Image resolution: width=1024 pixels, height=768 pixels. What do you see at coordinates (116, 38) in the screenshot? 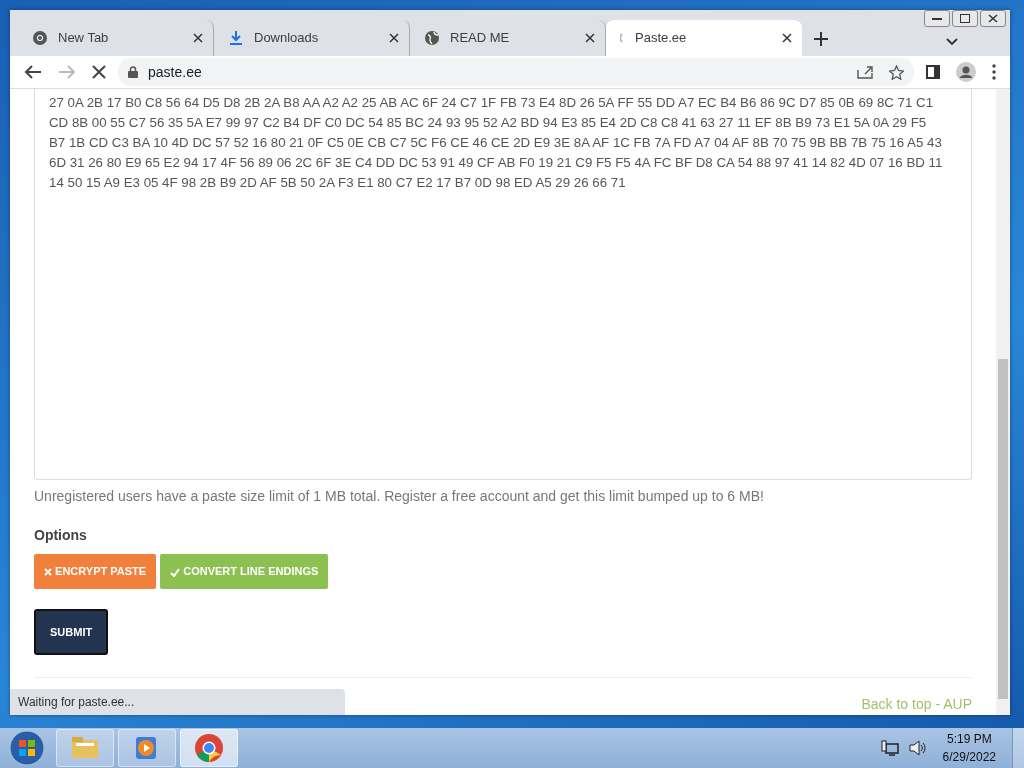
I see `browser-tab: New Tab` at bounding box center [116, 38].